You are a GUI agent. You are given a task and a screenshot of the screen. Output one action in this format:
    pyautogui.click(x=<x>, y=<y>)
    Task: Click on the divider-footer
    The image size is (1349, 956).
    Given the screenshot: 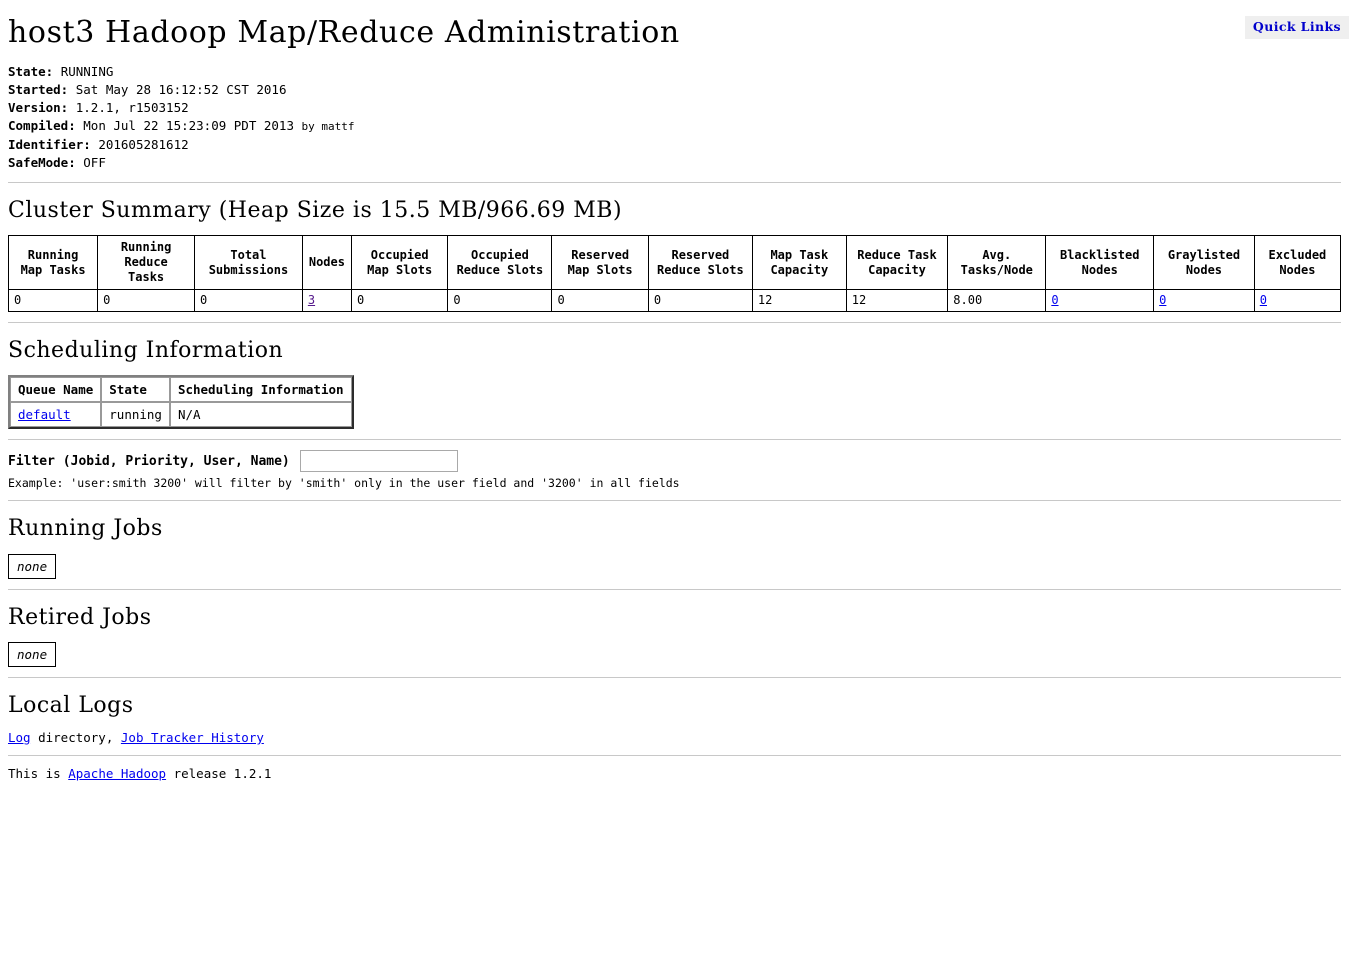 What is the action you would take?
    pyautogui.click(x=674, y=755)
    